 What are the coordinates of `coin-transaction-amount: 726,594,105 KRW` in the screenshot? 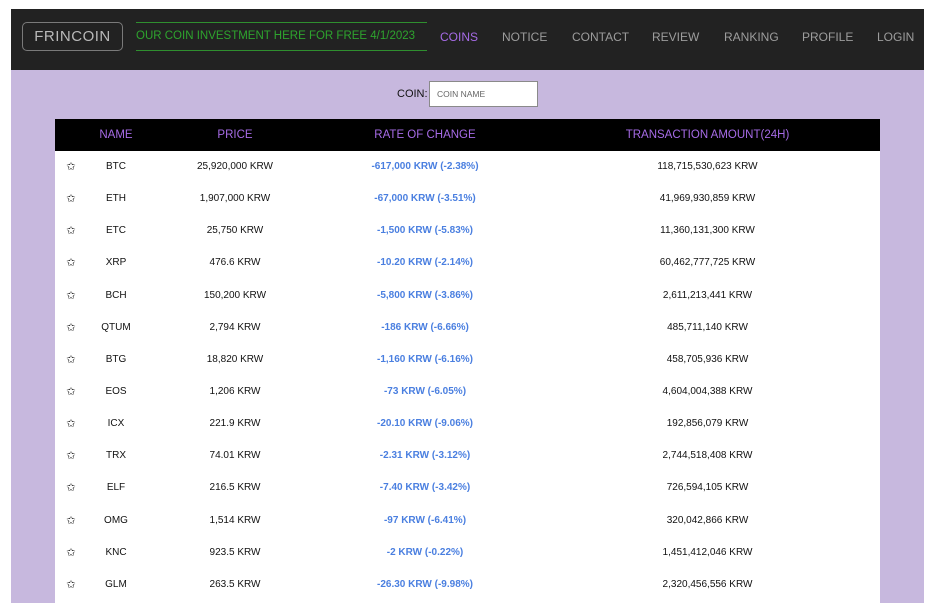 It's located at (707, 488).